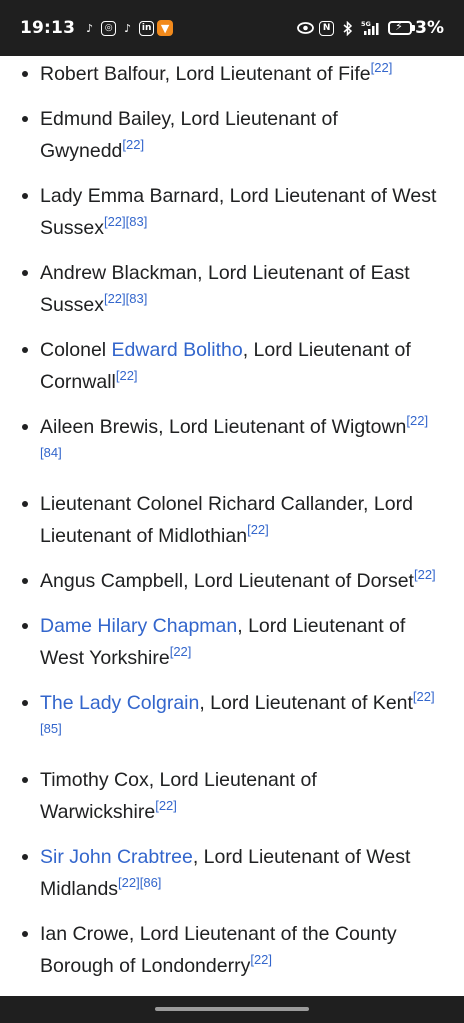 This screenshot has height=1023, width=464. Describe the element at coordinates (109, 28) in the screenshot. I see `instagram-icon: ◎` at that location.